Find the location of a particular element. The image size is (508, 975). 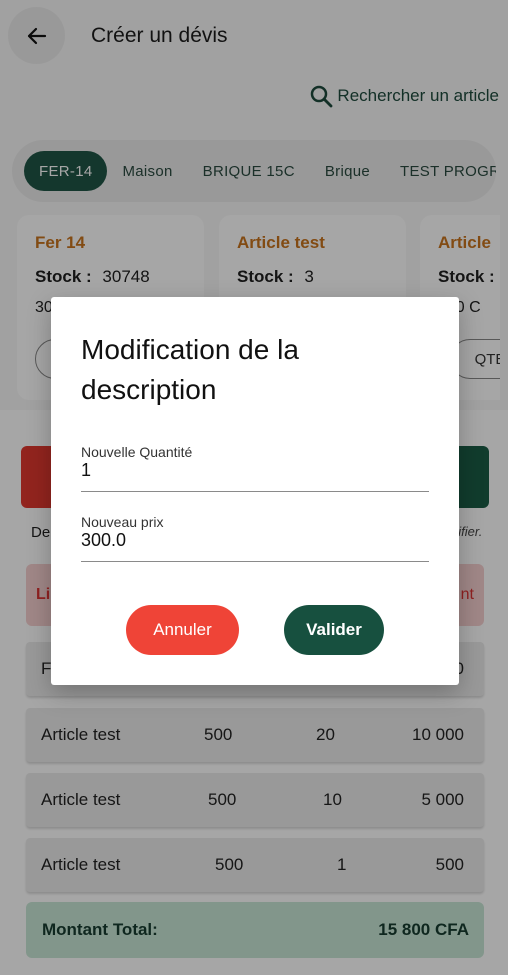

confirm-button: Valider is located at coordinates (334, 630).